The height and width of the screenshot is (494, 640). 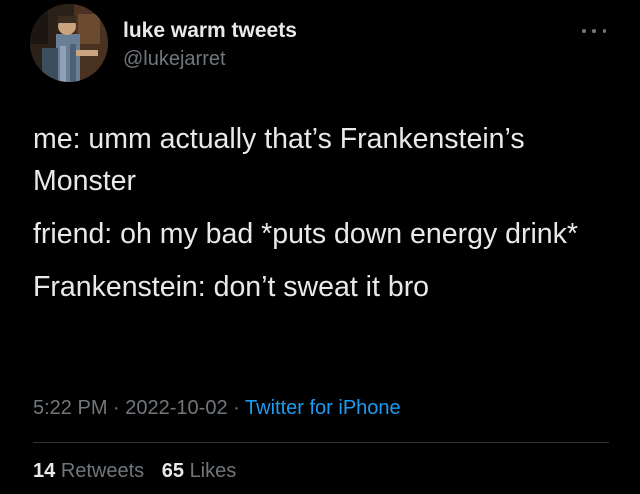 I want to click on avatar, so click(x=69, y=43).